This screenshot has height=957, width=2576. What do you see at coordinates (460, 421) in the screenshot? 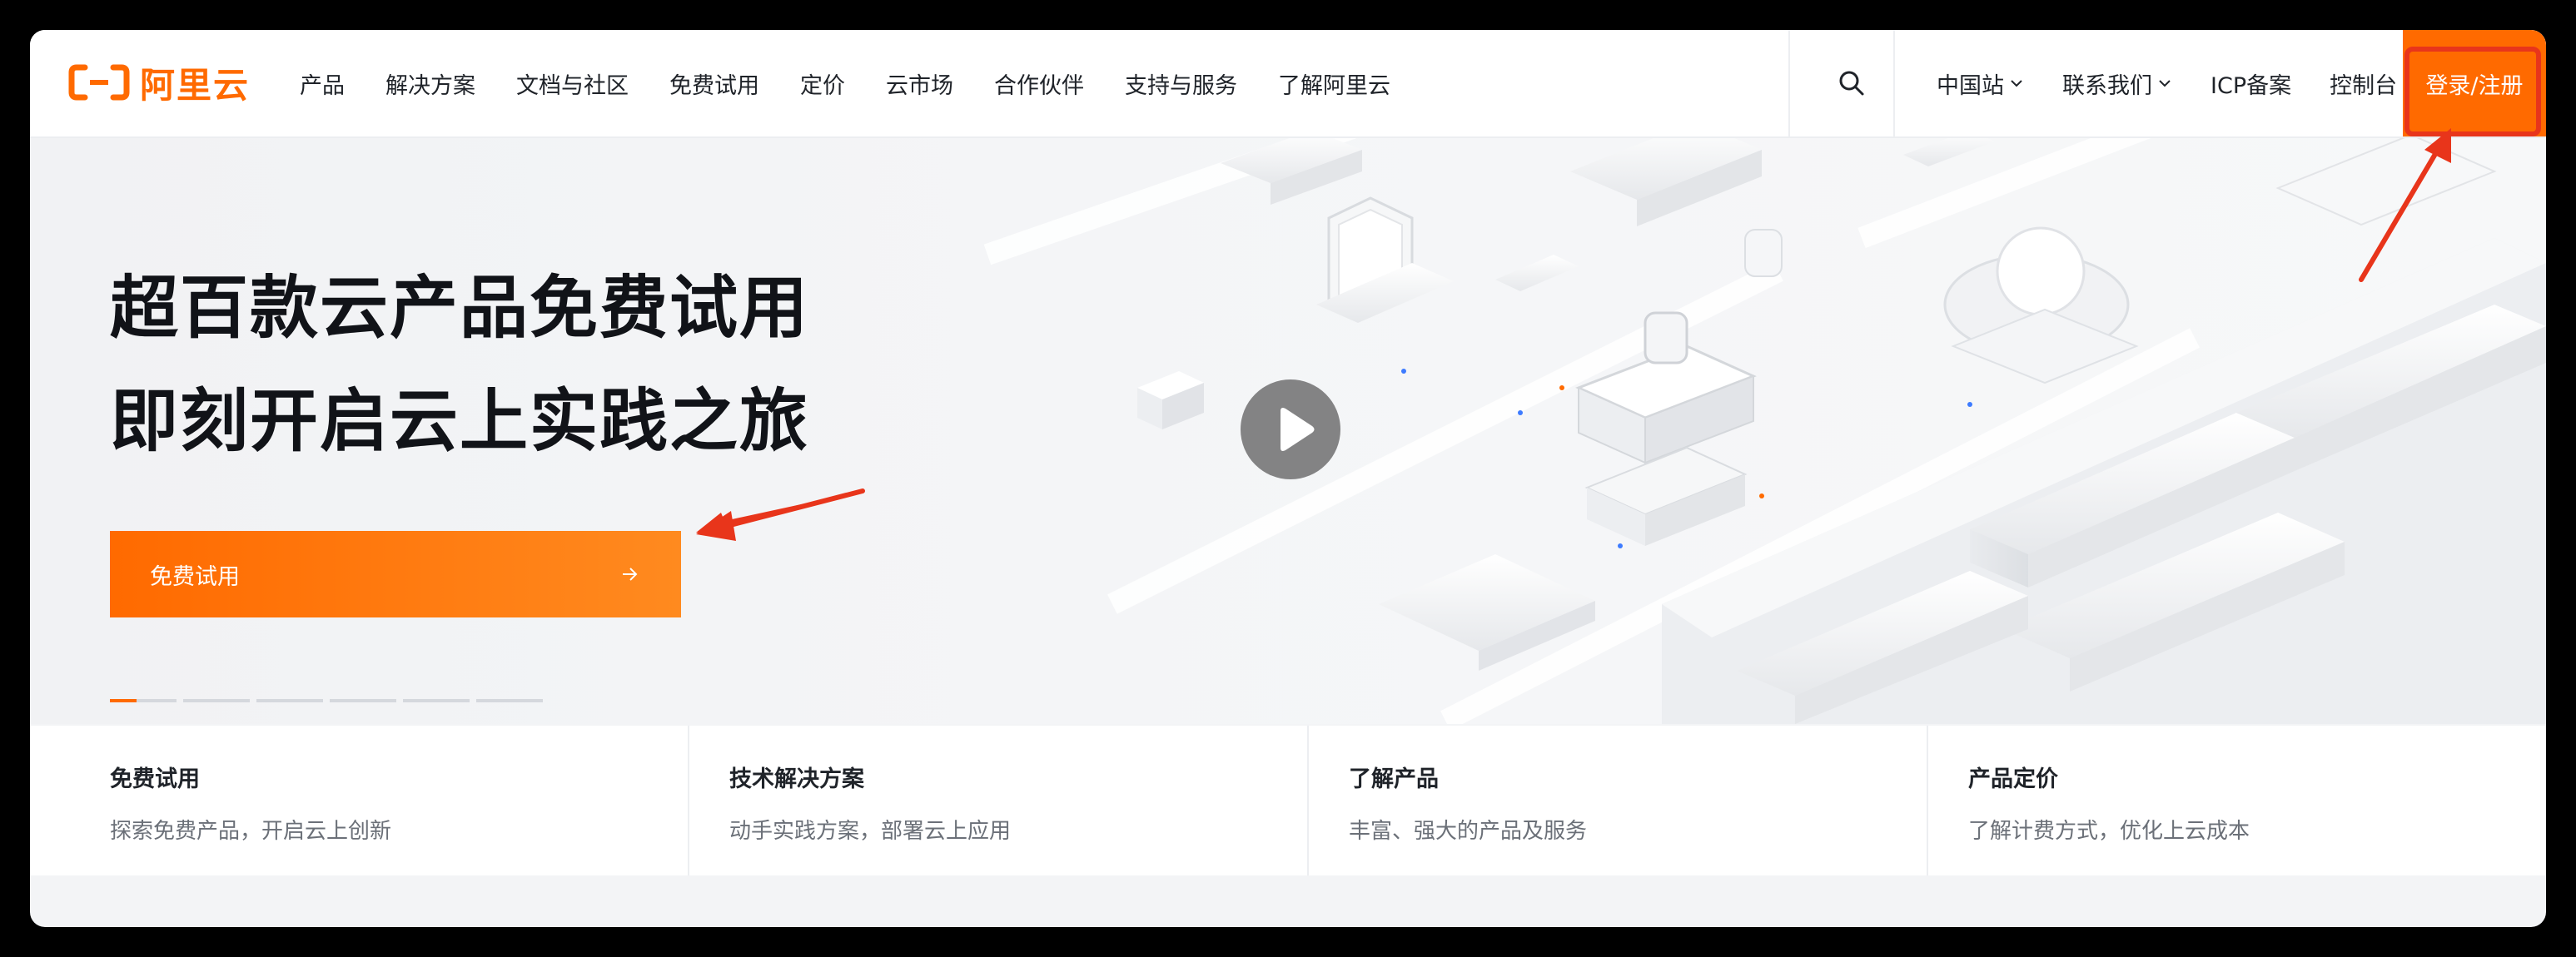
I see `hero-title-line-2: 即刻开启云上实践之旅` at bounding box center [460, 421].